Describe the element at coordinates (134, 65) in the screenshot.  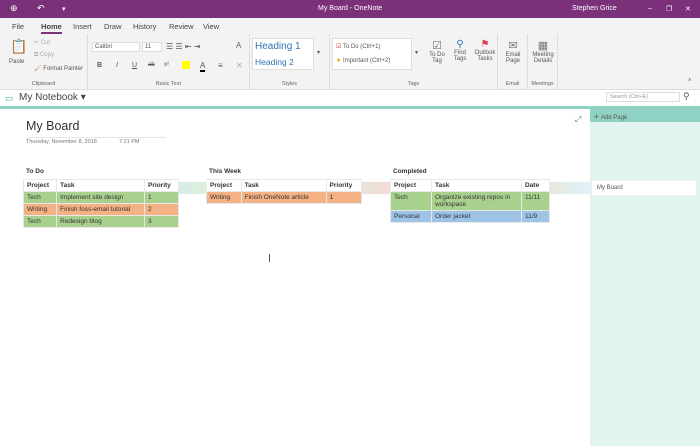
I see `underline-button: U` at that location.